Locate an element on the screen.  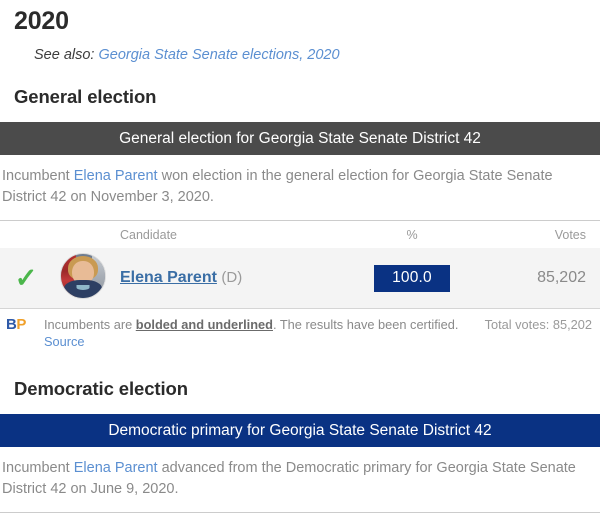
candidate-photo-cell is located at coordinates (83, 278).